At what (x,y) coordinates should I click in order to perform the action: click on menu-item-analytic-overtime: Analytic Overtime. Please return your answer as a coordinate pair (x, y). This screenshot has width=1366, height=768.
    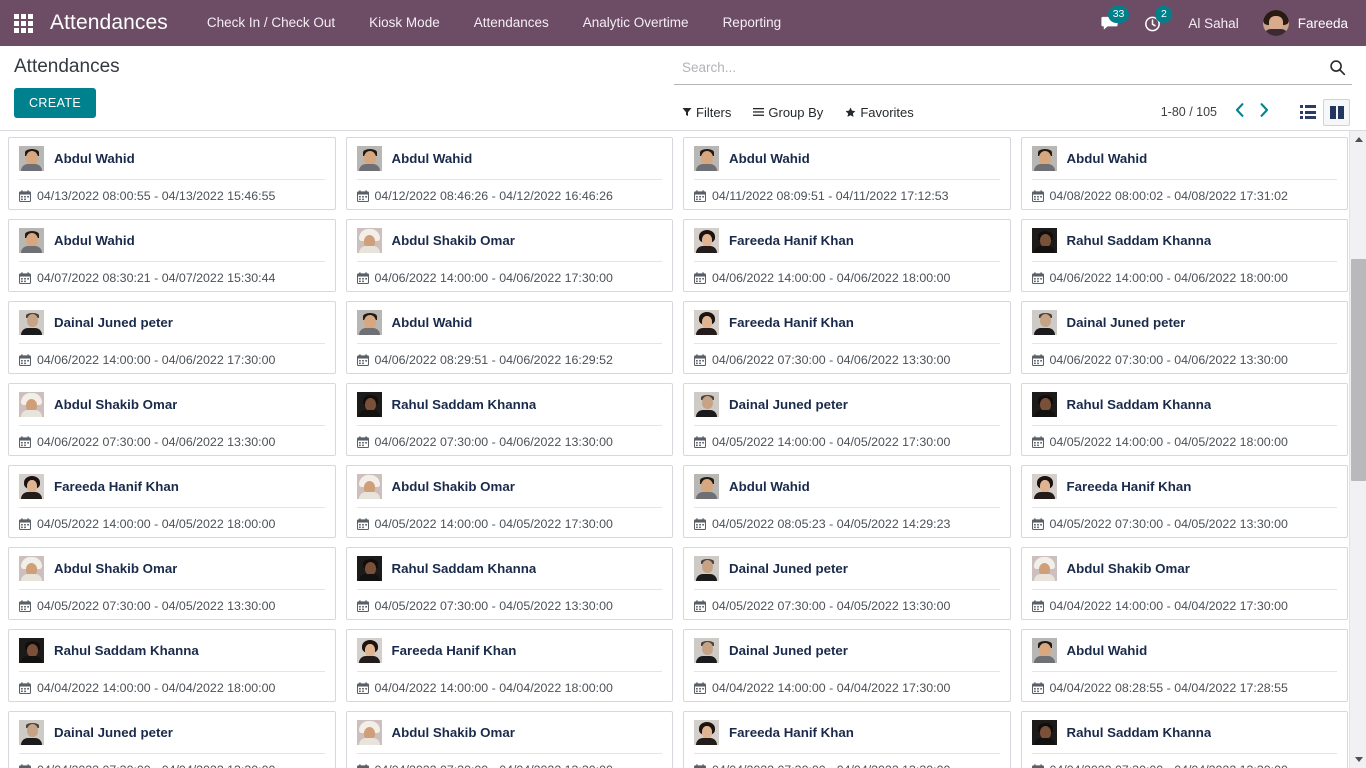
    Looking at the image, I should click on (636, 23).